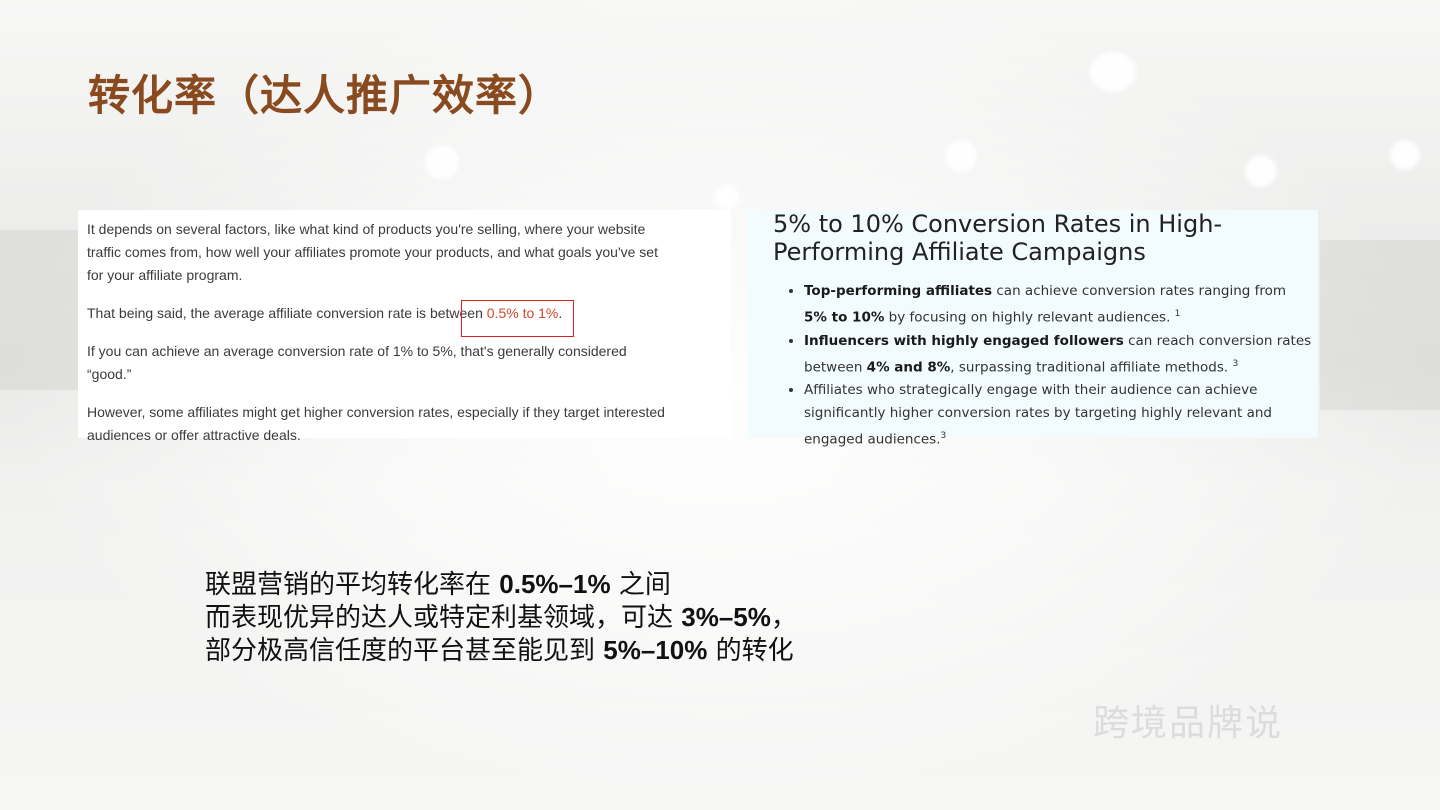  What do you see at coordinates (325, 95) in the screenshot?
I see `slide-title: 转化率（达人推广效率）` at bounding box center [325, 95].